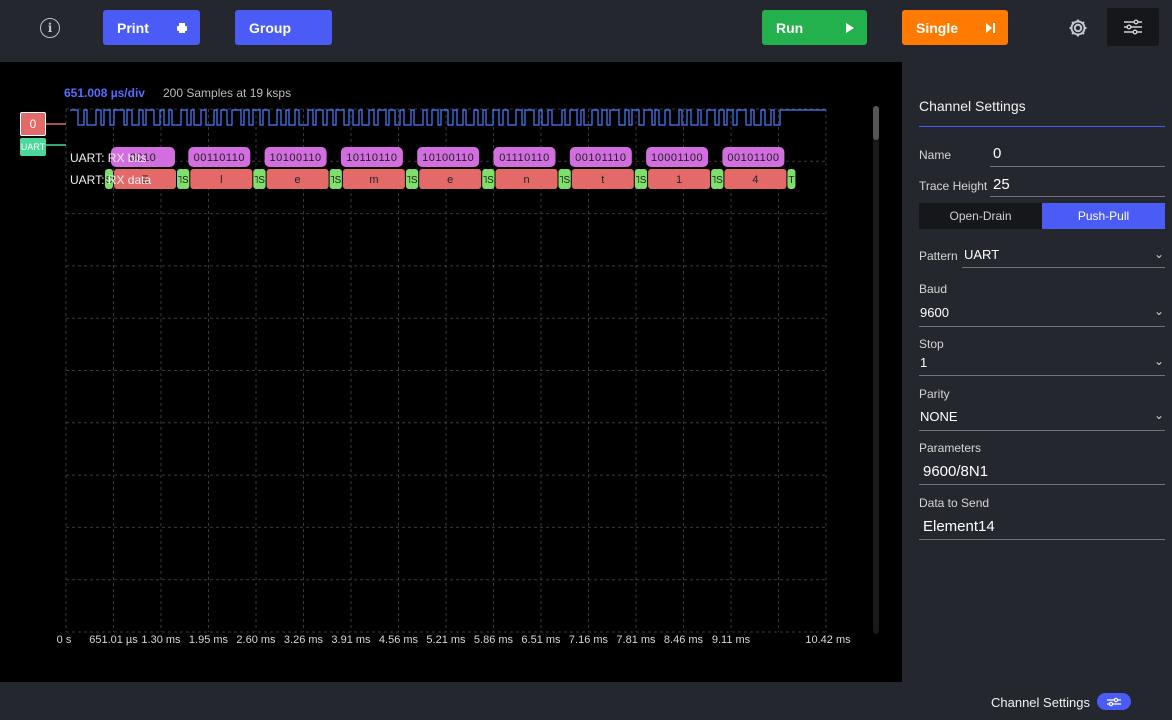  I want to click on pattern-underline, so click(1063, 267).